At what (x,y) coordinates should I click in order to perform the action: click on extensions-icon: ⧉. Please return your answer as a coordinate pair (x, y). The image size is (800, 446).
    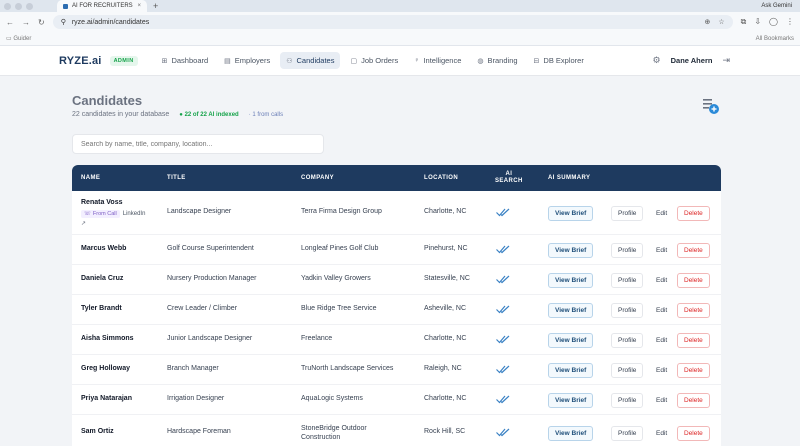
    Looking at the image, I should click on (744, 22).